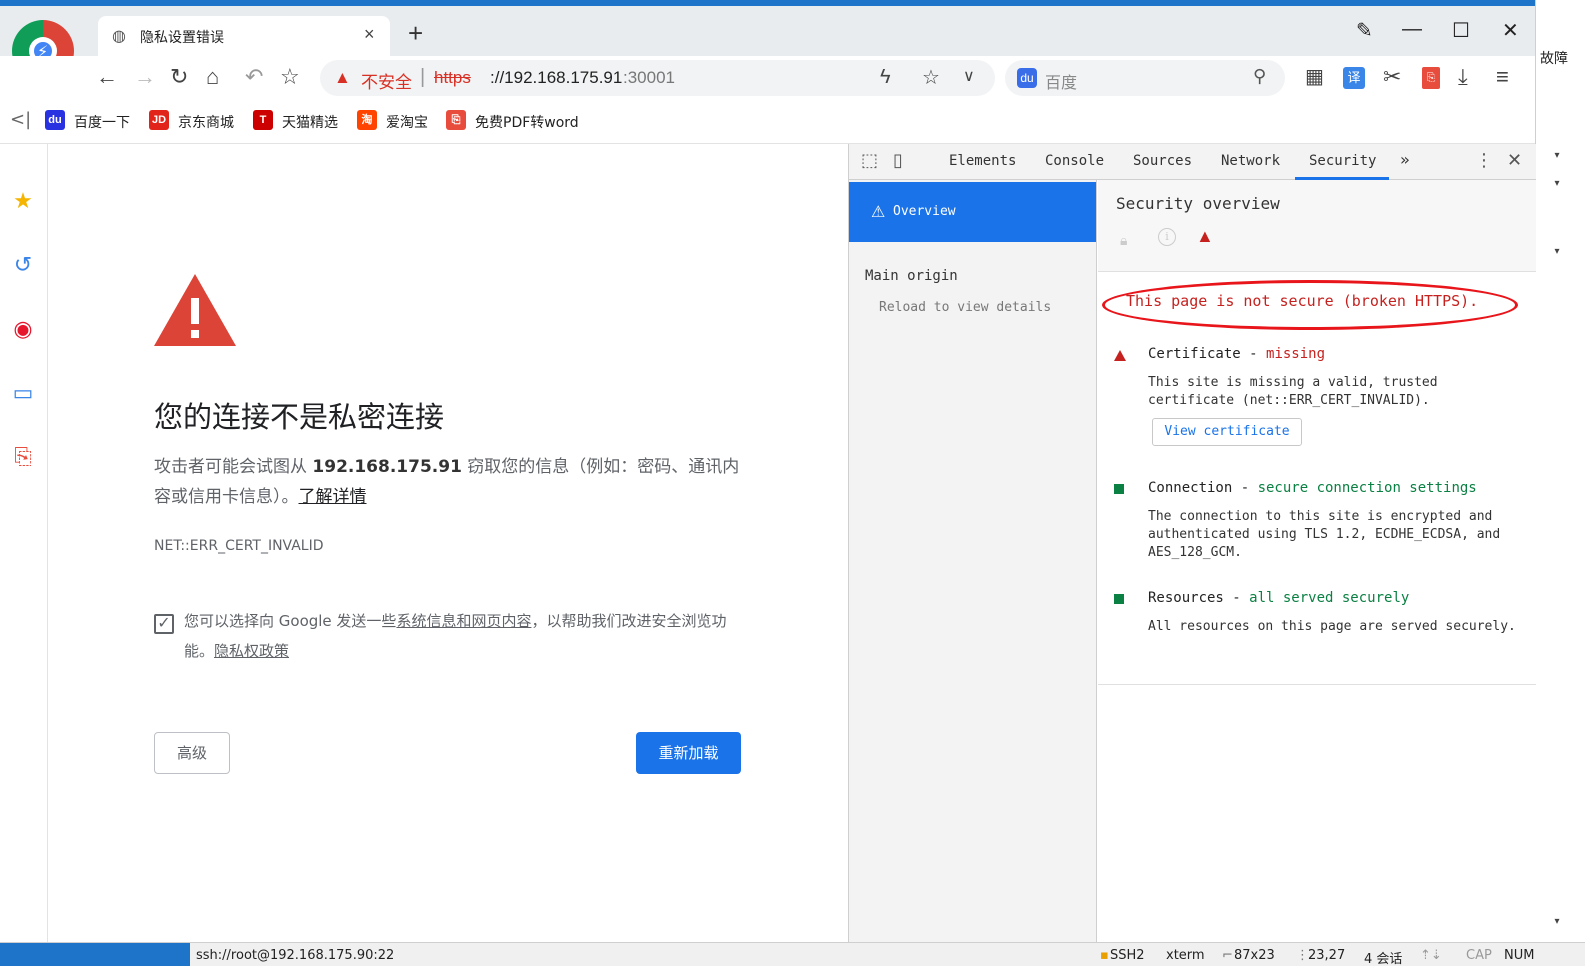  What do you see at coordinates (1254, 955) in the screenshot?
I see `terminal-size: 87x23` at bounding box center [1254, 955].